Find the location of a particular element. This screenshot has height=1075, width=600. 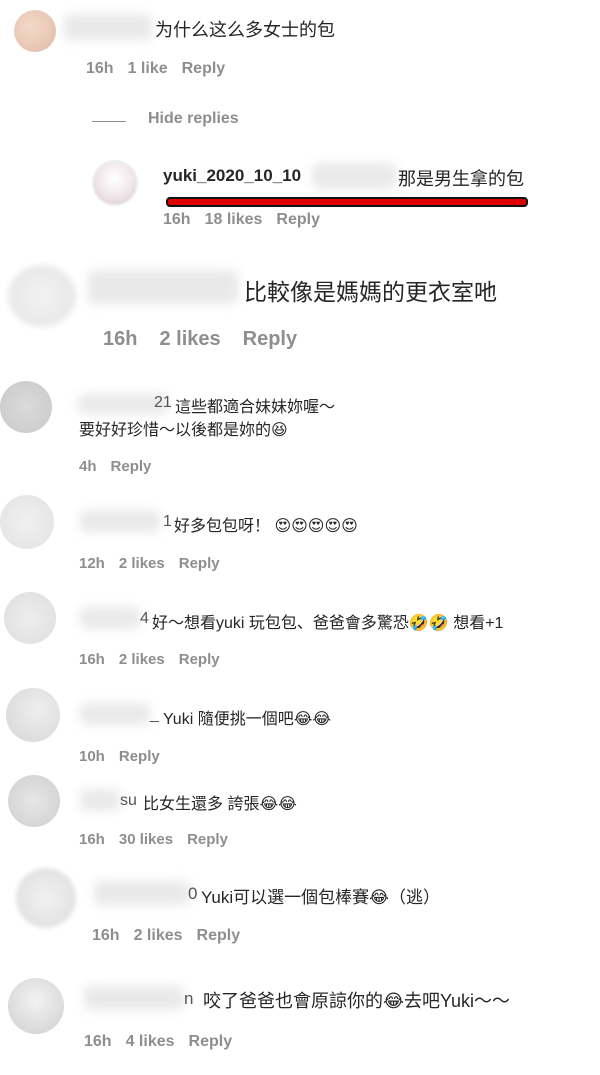

like-count: 30 likes is located at coordinates (146, 839).